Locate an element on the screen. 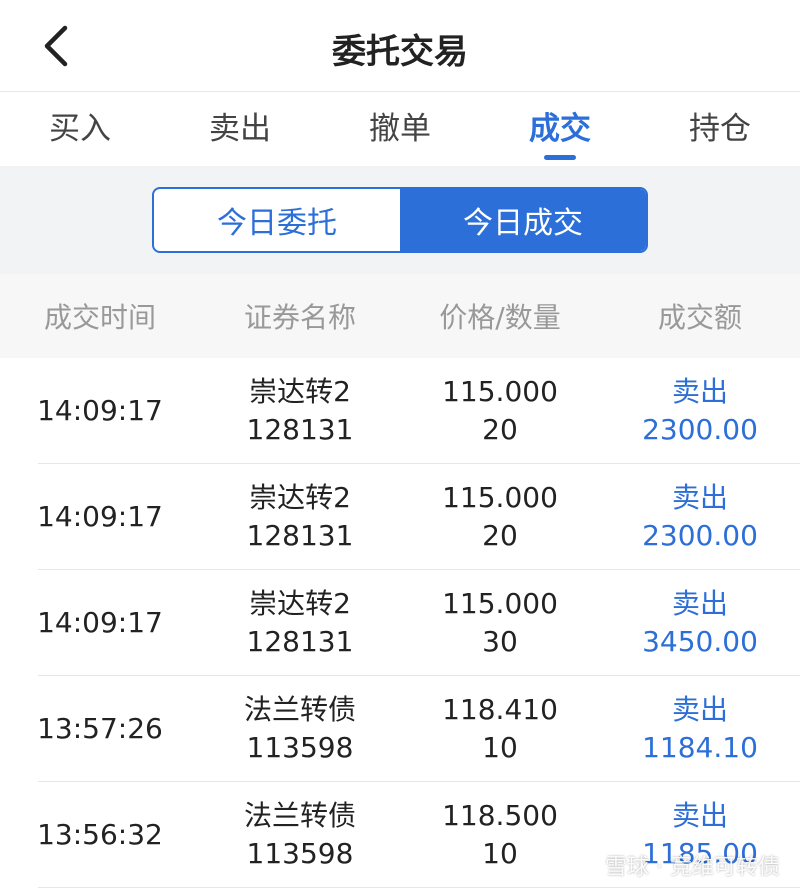 Image resolution: width=800 pixels, height=891 pixels. today-orders-button: 今日委托 is located at coordinates (277, 220).